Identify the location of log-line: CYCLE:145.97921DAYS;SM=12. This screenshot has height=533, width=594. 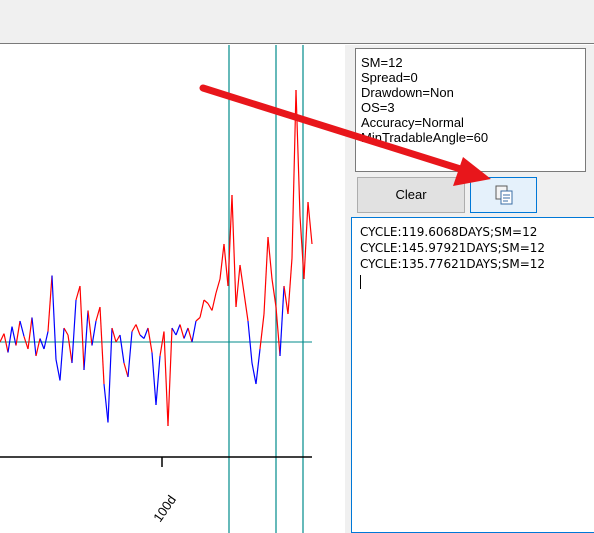
(453, 248).